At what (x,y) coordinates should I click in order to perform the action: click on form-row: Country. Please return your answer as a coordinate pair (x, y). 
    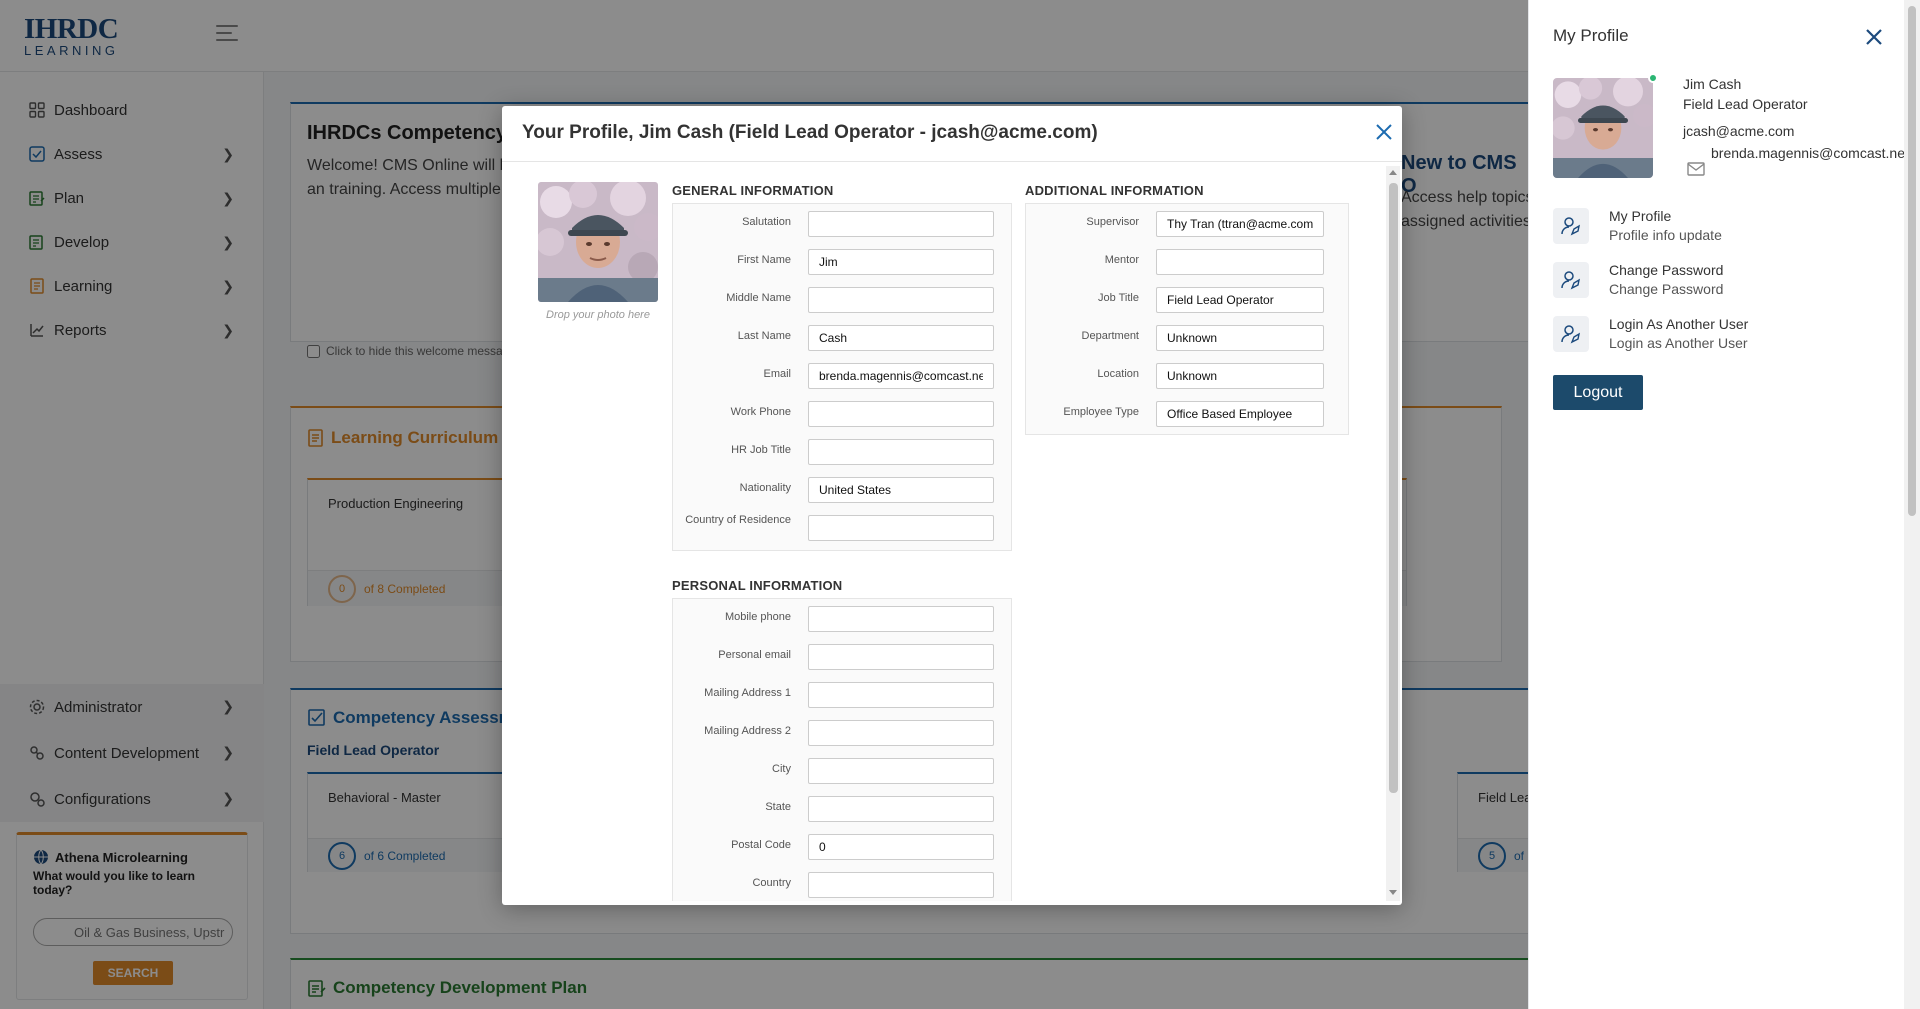
    Looking at the image, I should click on (842, 883).